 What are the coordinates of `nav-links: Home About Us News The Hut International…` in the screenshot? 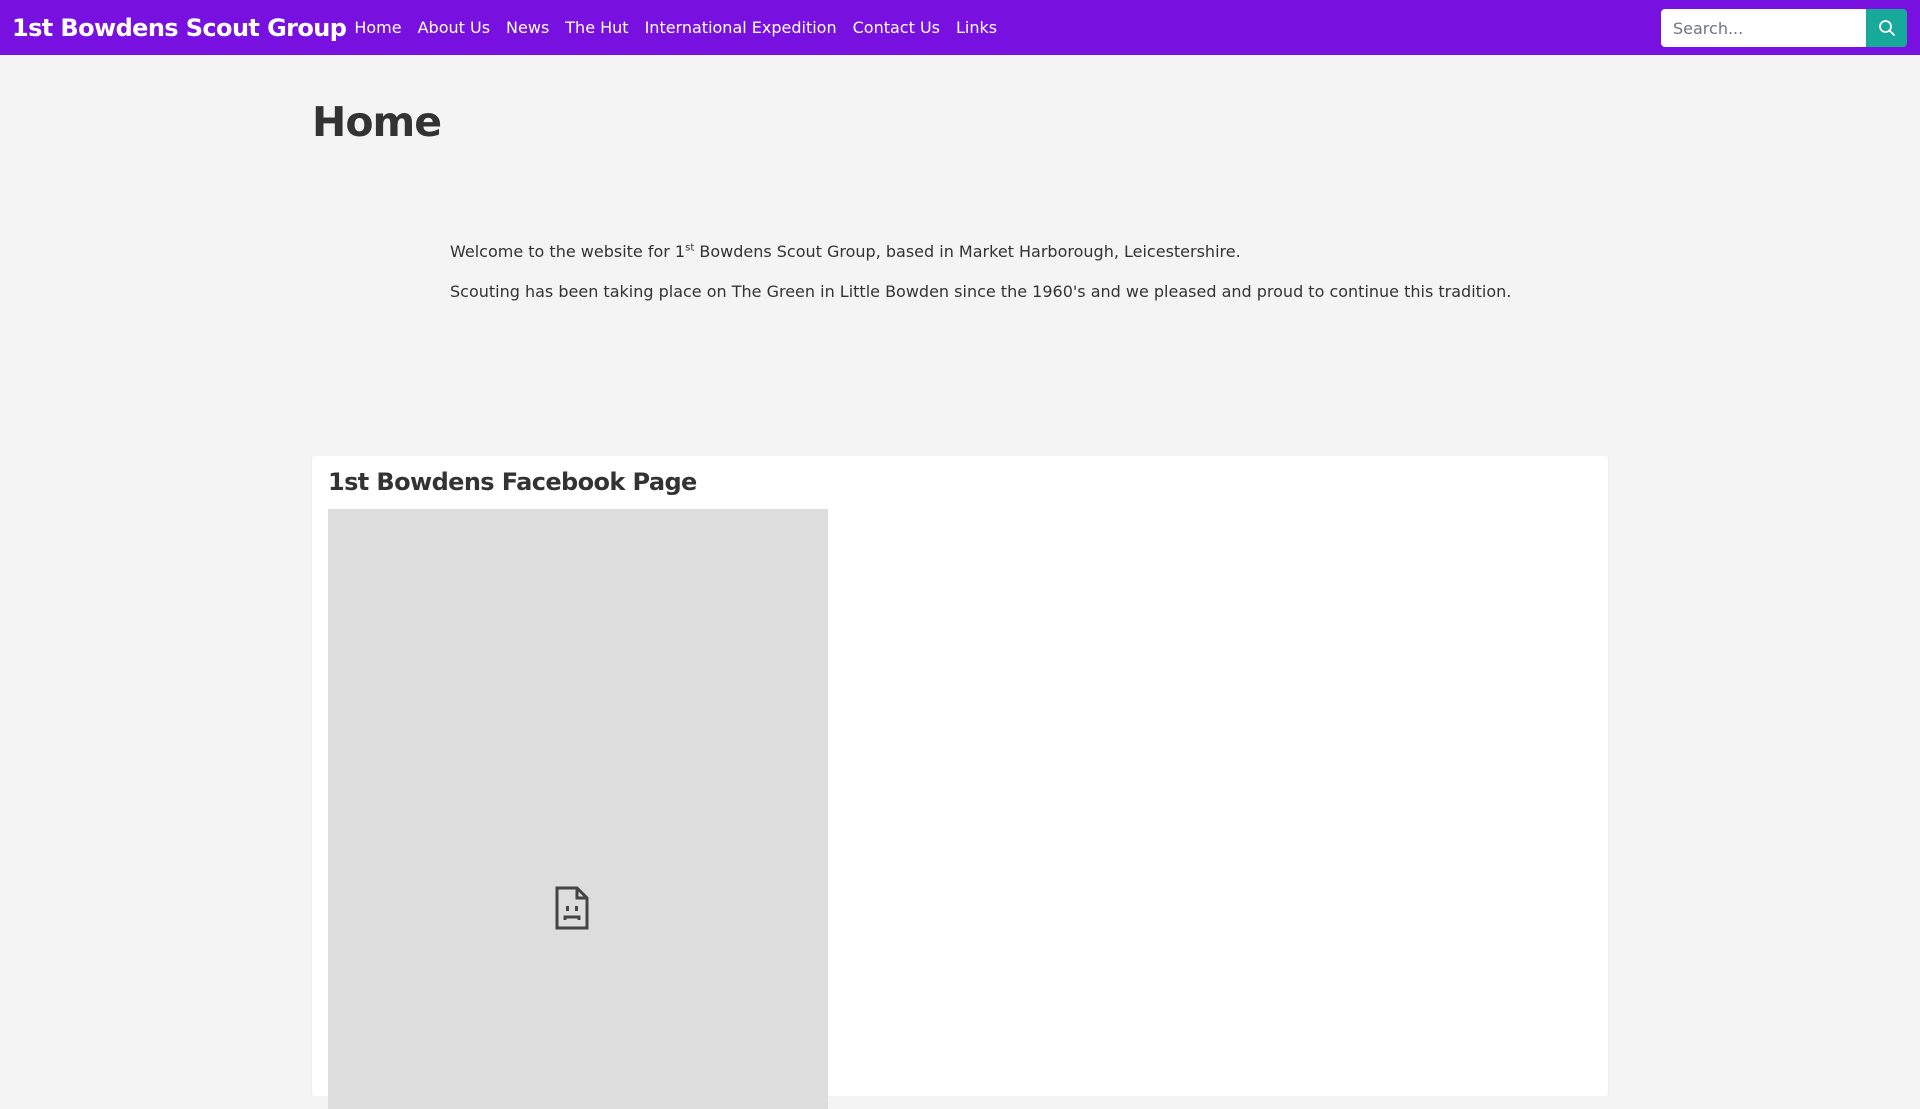 It's located at (683, 27).